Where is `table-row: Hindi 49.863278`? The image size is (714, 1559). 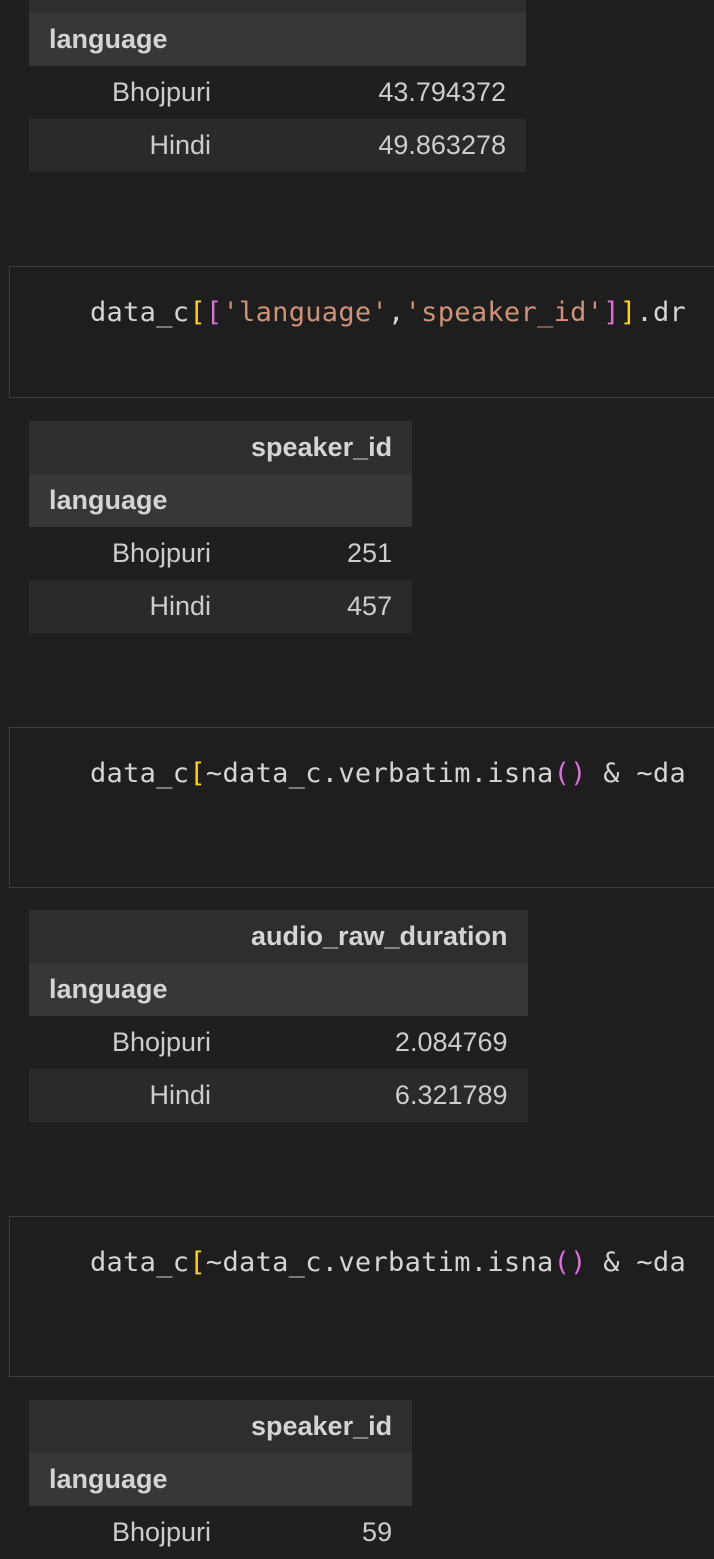 table-row: Hindi 49.863278 is located at coordinates (277, 145).